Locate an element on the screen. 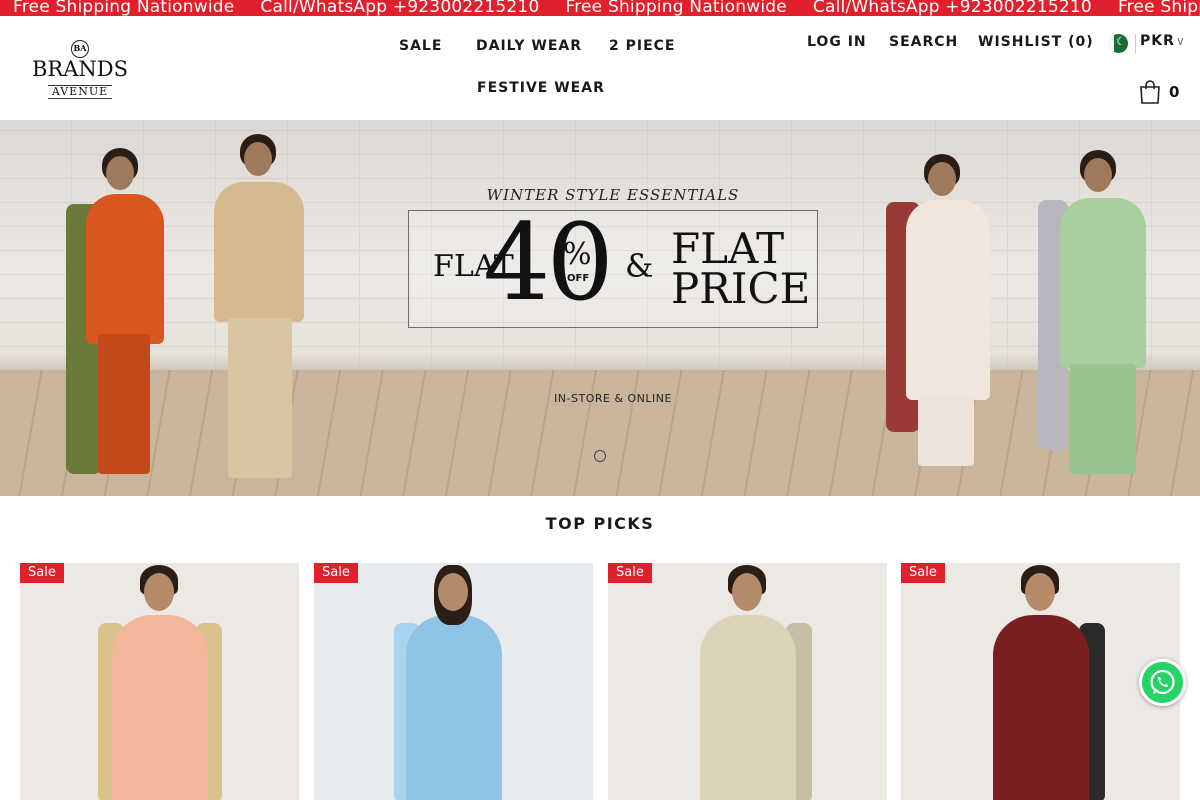  shopping-bag-icon is located at coordinates (1150, 92).